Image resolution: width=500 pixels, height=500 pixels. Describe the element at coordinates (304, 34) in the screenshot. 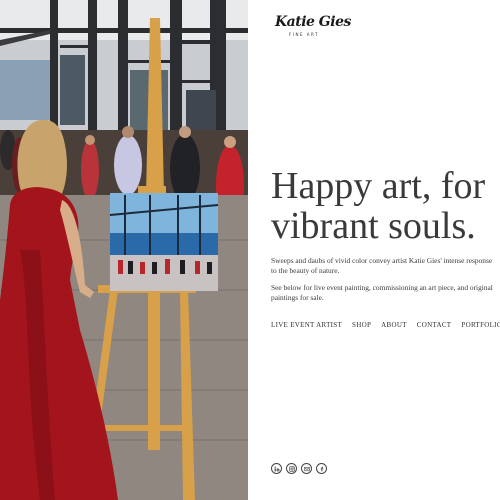

I see `logo-subtitle: FINE ART` at that location.